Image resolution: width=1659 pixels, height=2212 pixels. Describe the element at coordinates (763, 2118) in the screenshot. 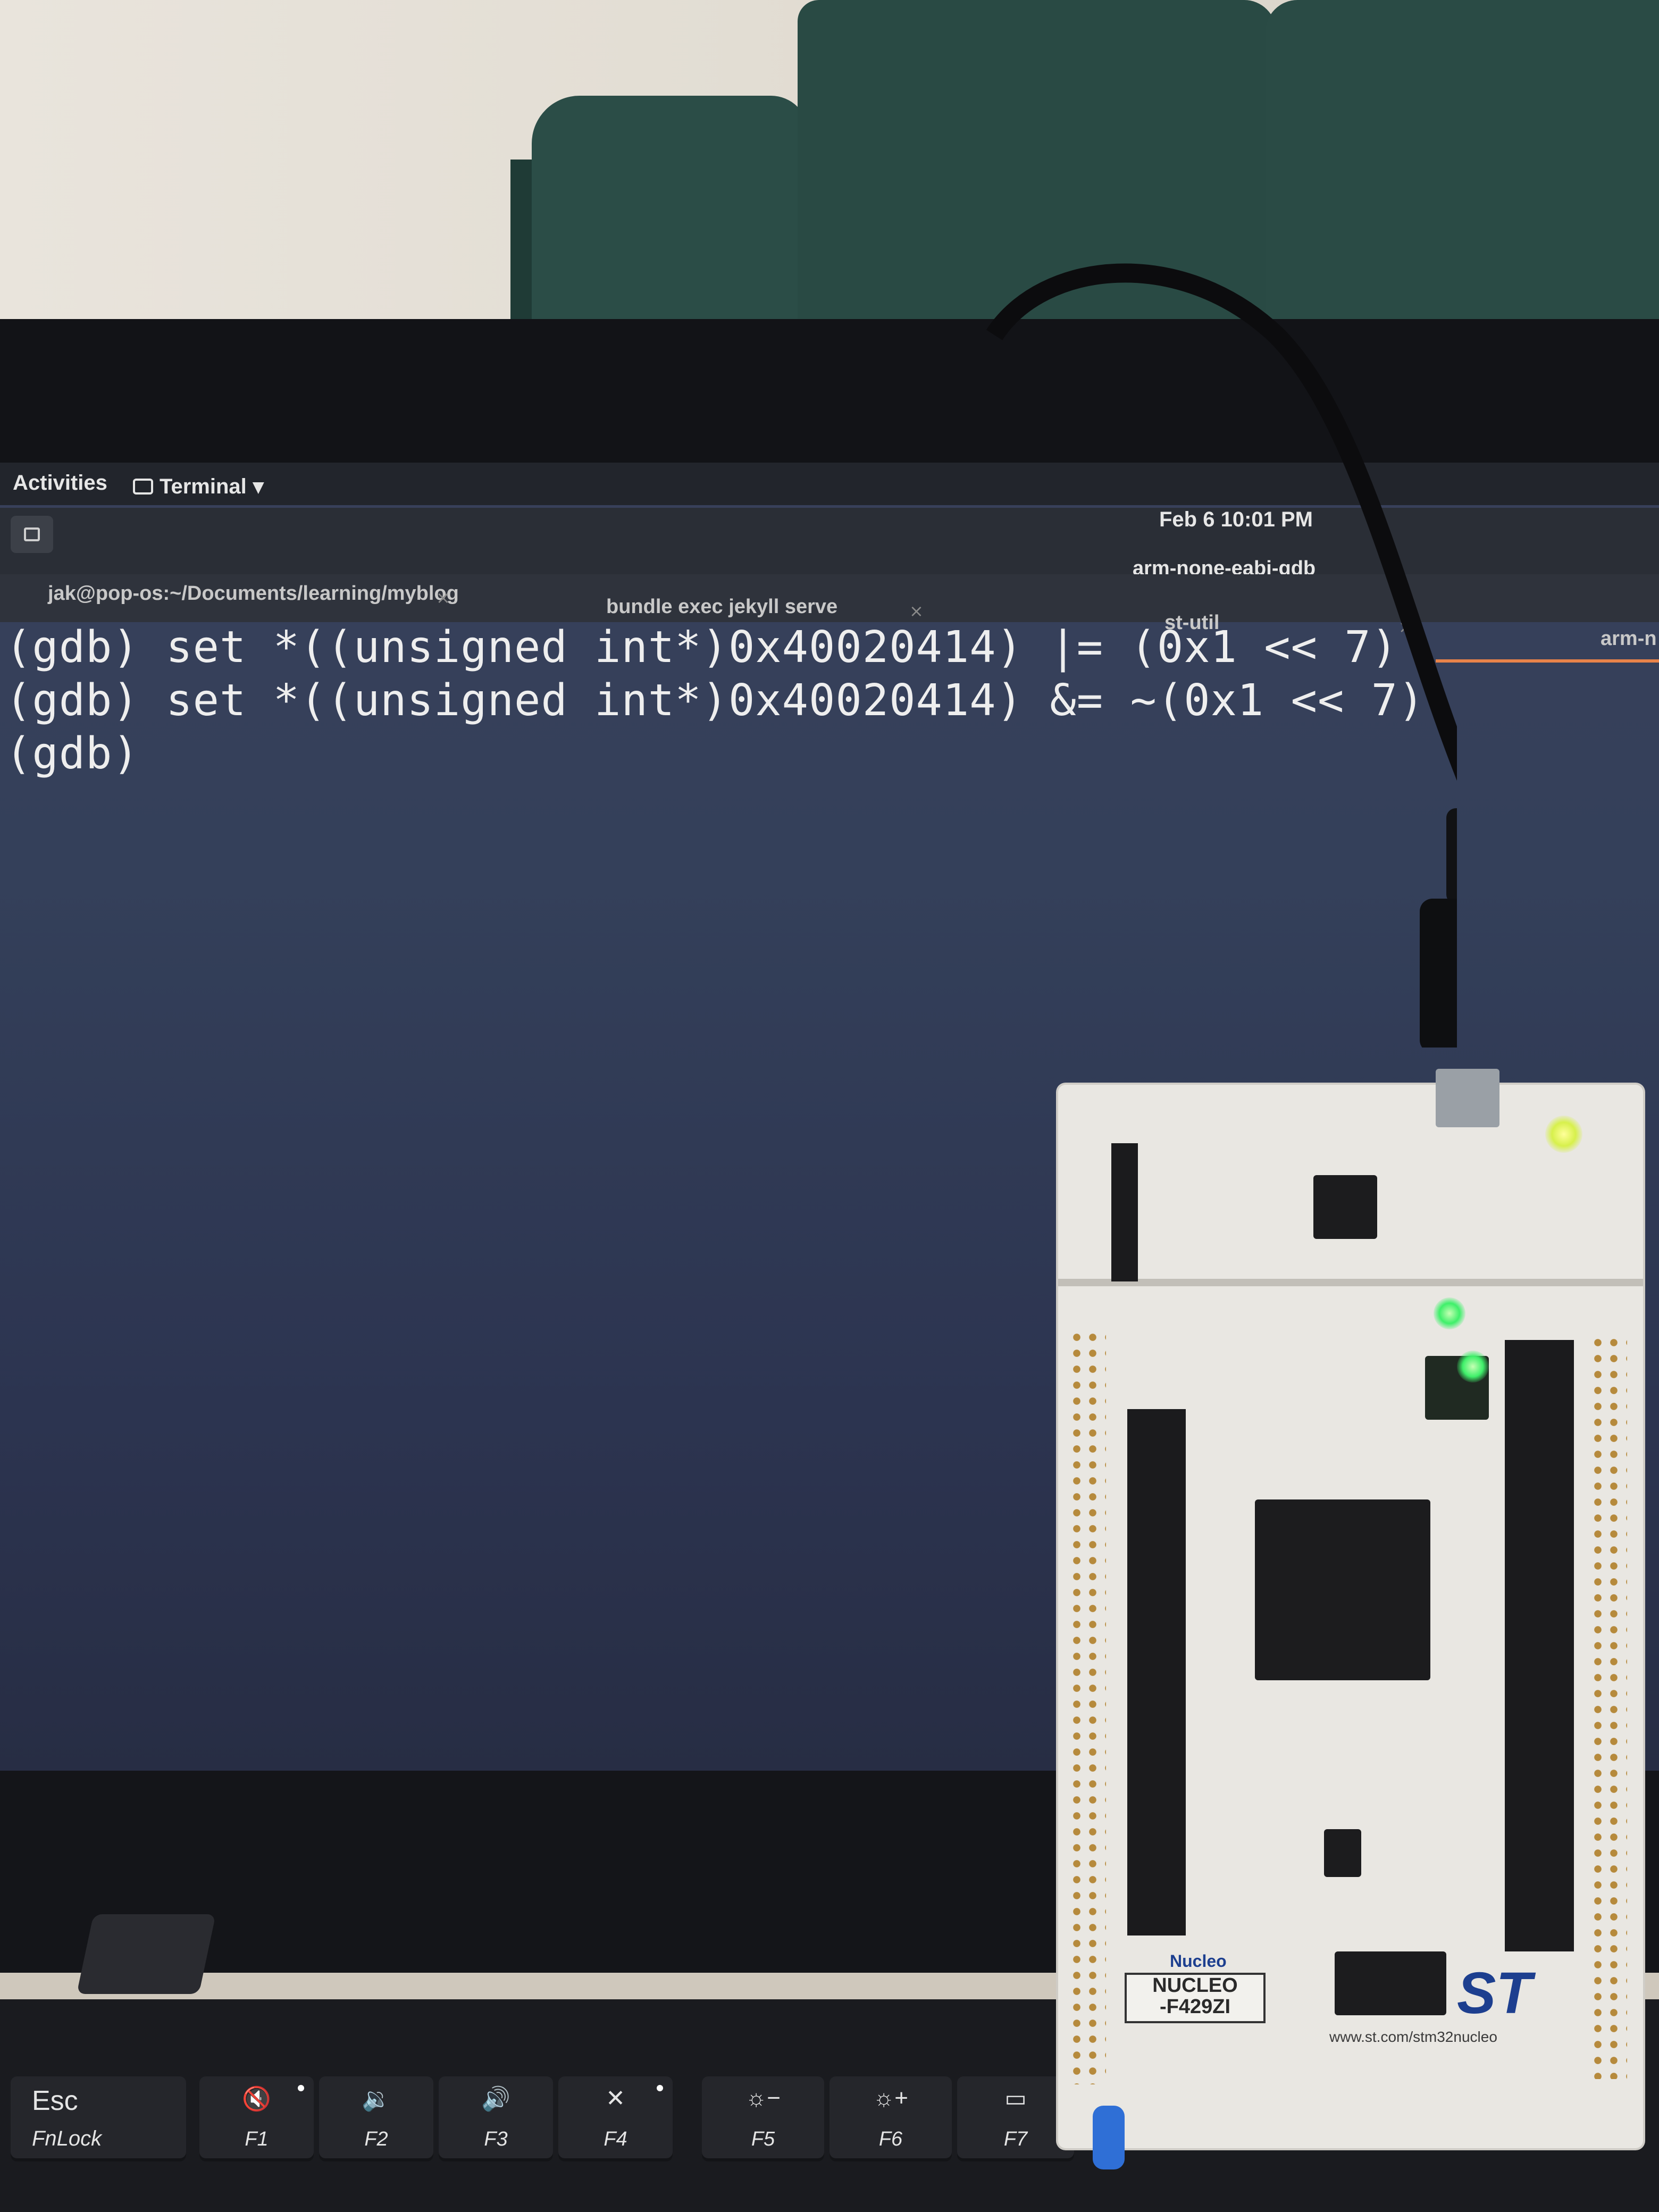

I see `f5-key: ☼− F5` at that location.